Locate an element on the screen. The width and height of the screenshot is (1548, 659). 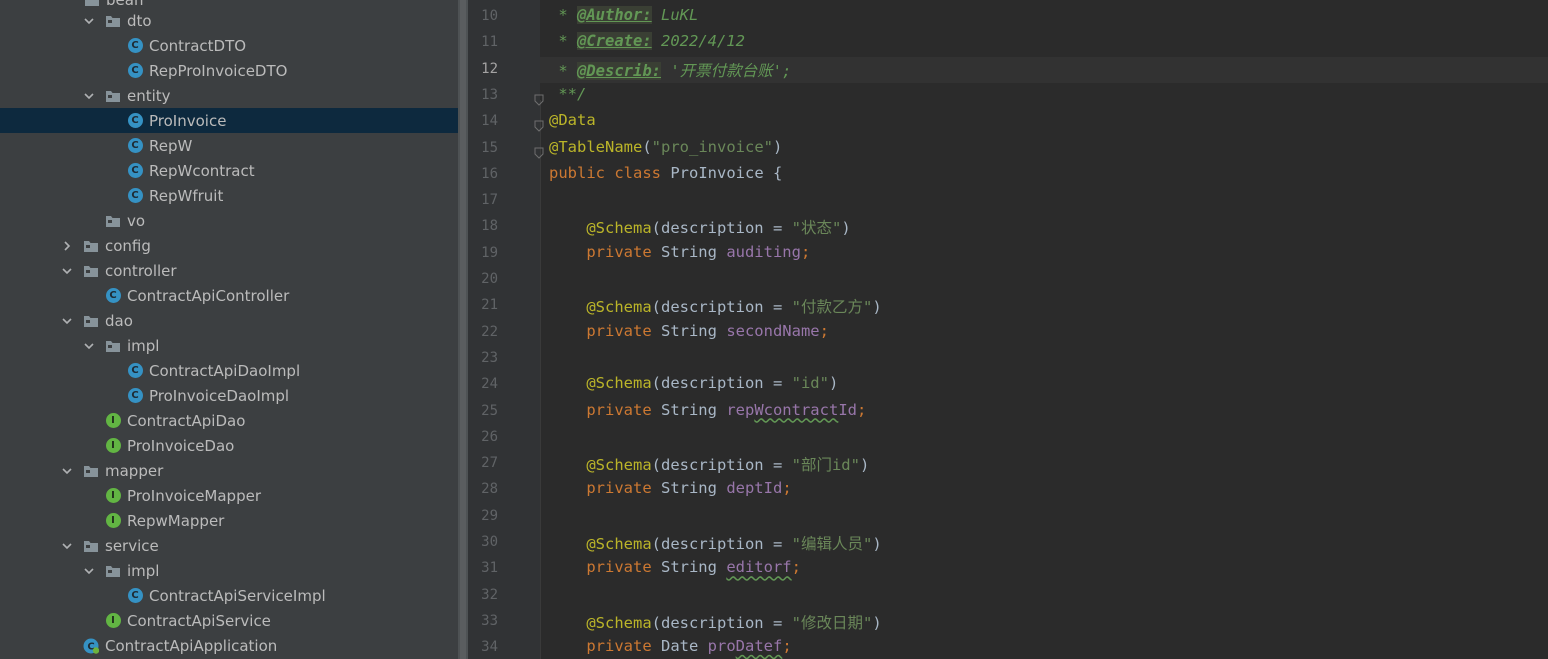
code-line: @TableName("pro_invoice") is located at coordinates (665, 147).